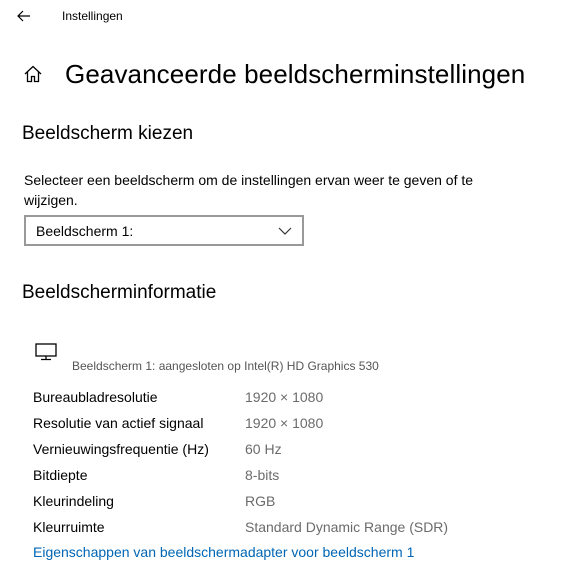 The height and width of the screenshot is (585, 561). I want to click on info-row-desktop-resolution: Bureaubladresolutie 1920 × 1080, so click(283, 399).